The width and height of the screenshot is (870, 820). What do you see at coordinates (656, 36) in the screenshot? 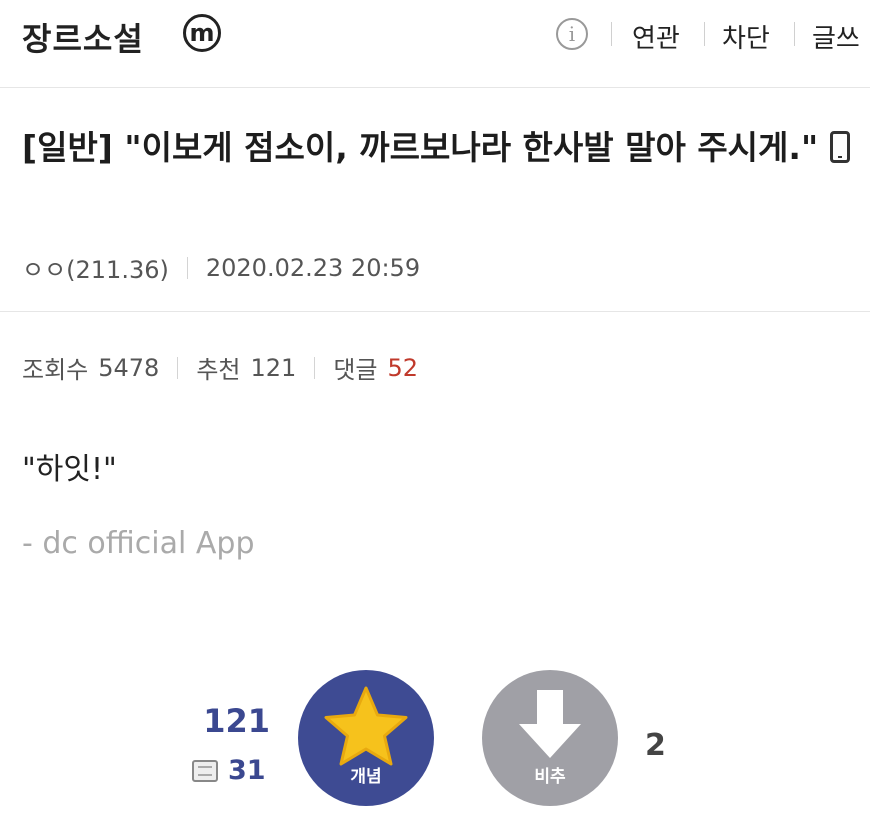
I see `related-button: 연관` at bounding box center [656, 36].